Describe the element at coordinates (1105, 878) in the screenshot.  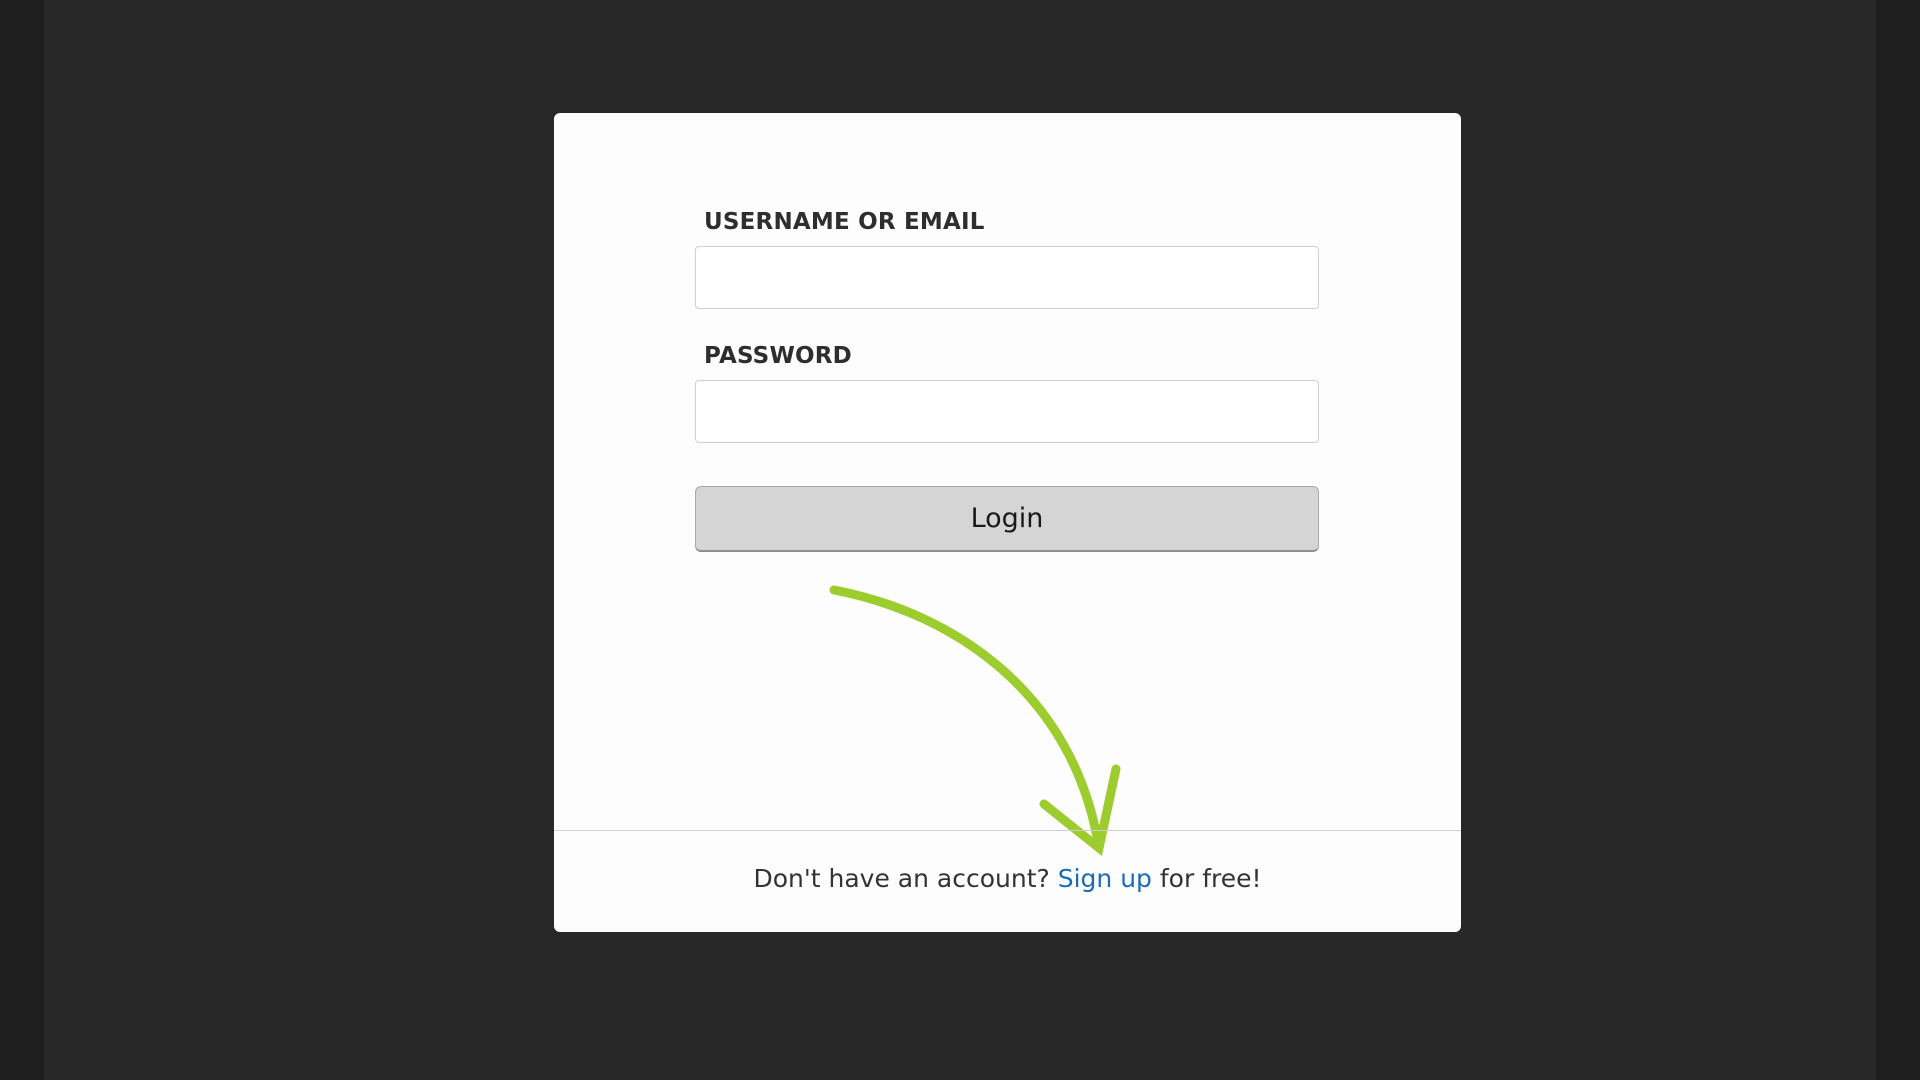
I see `signup-link: Sign up` at that location.